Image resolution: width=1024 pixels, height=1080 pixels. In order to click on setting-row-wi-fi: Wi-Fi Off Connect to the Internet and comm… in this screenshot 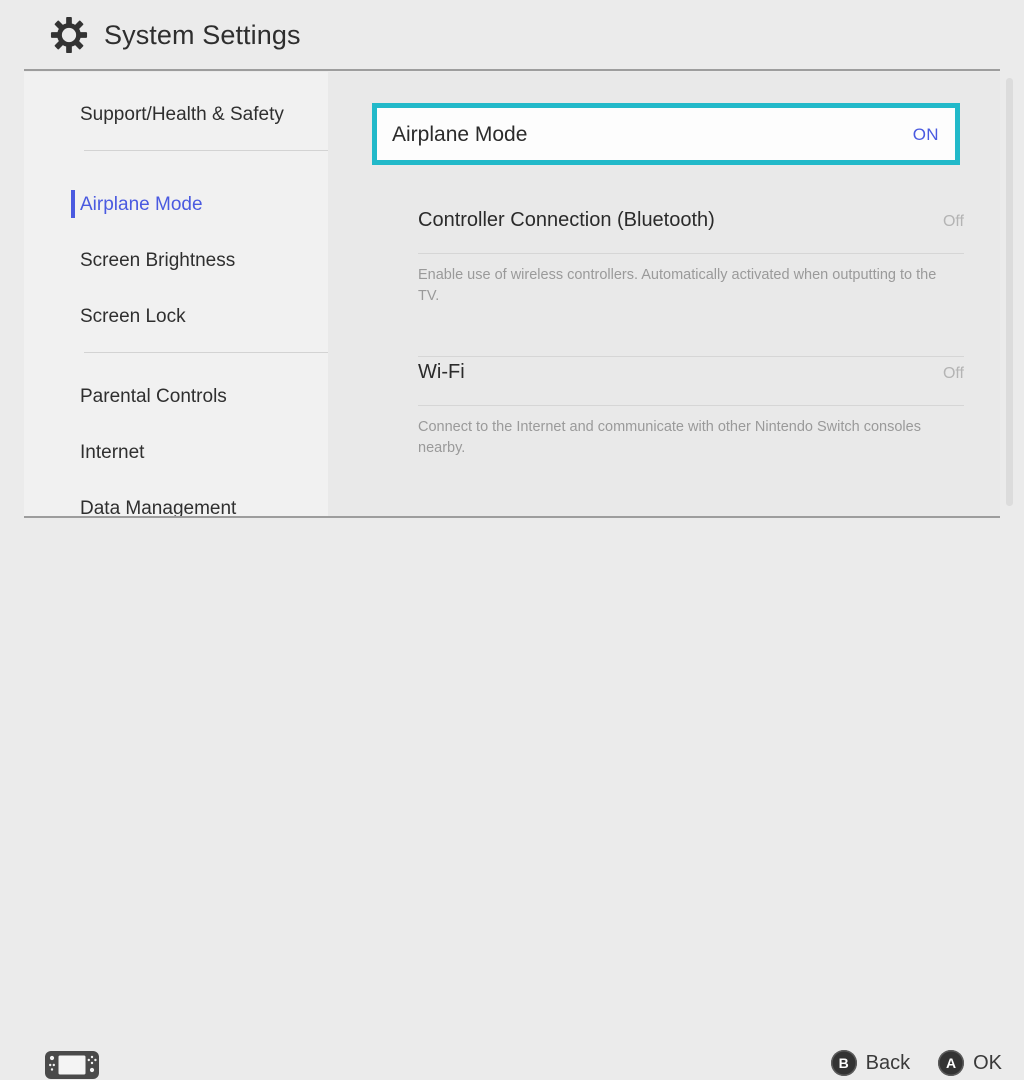, I will do `click(691, 410)`.